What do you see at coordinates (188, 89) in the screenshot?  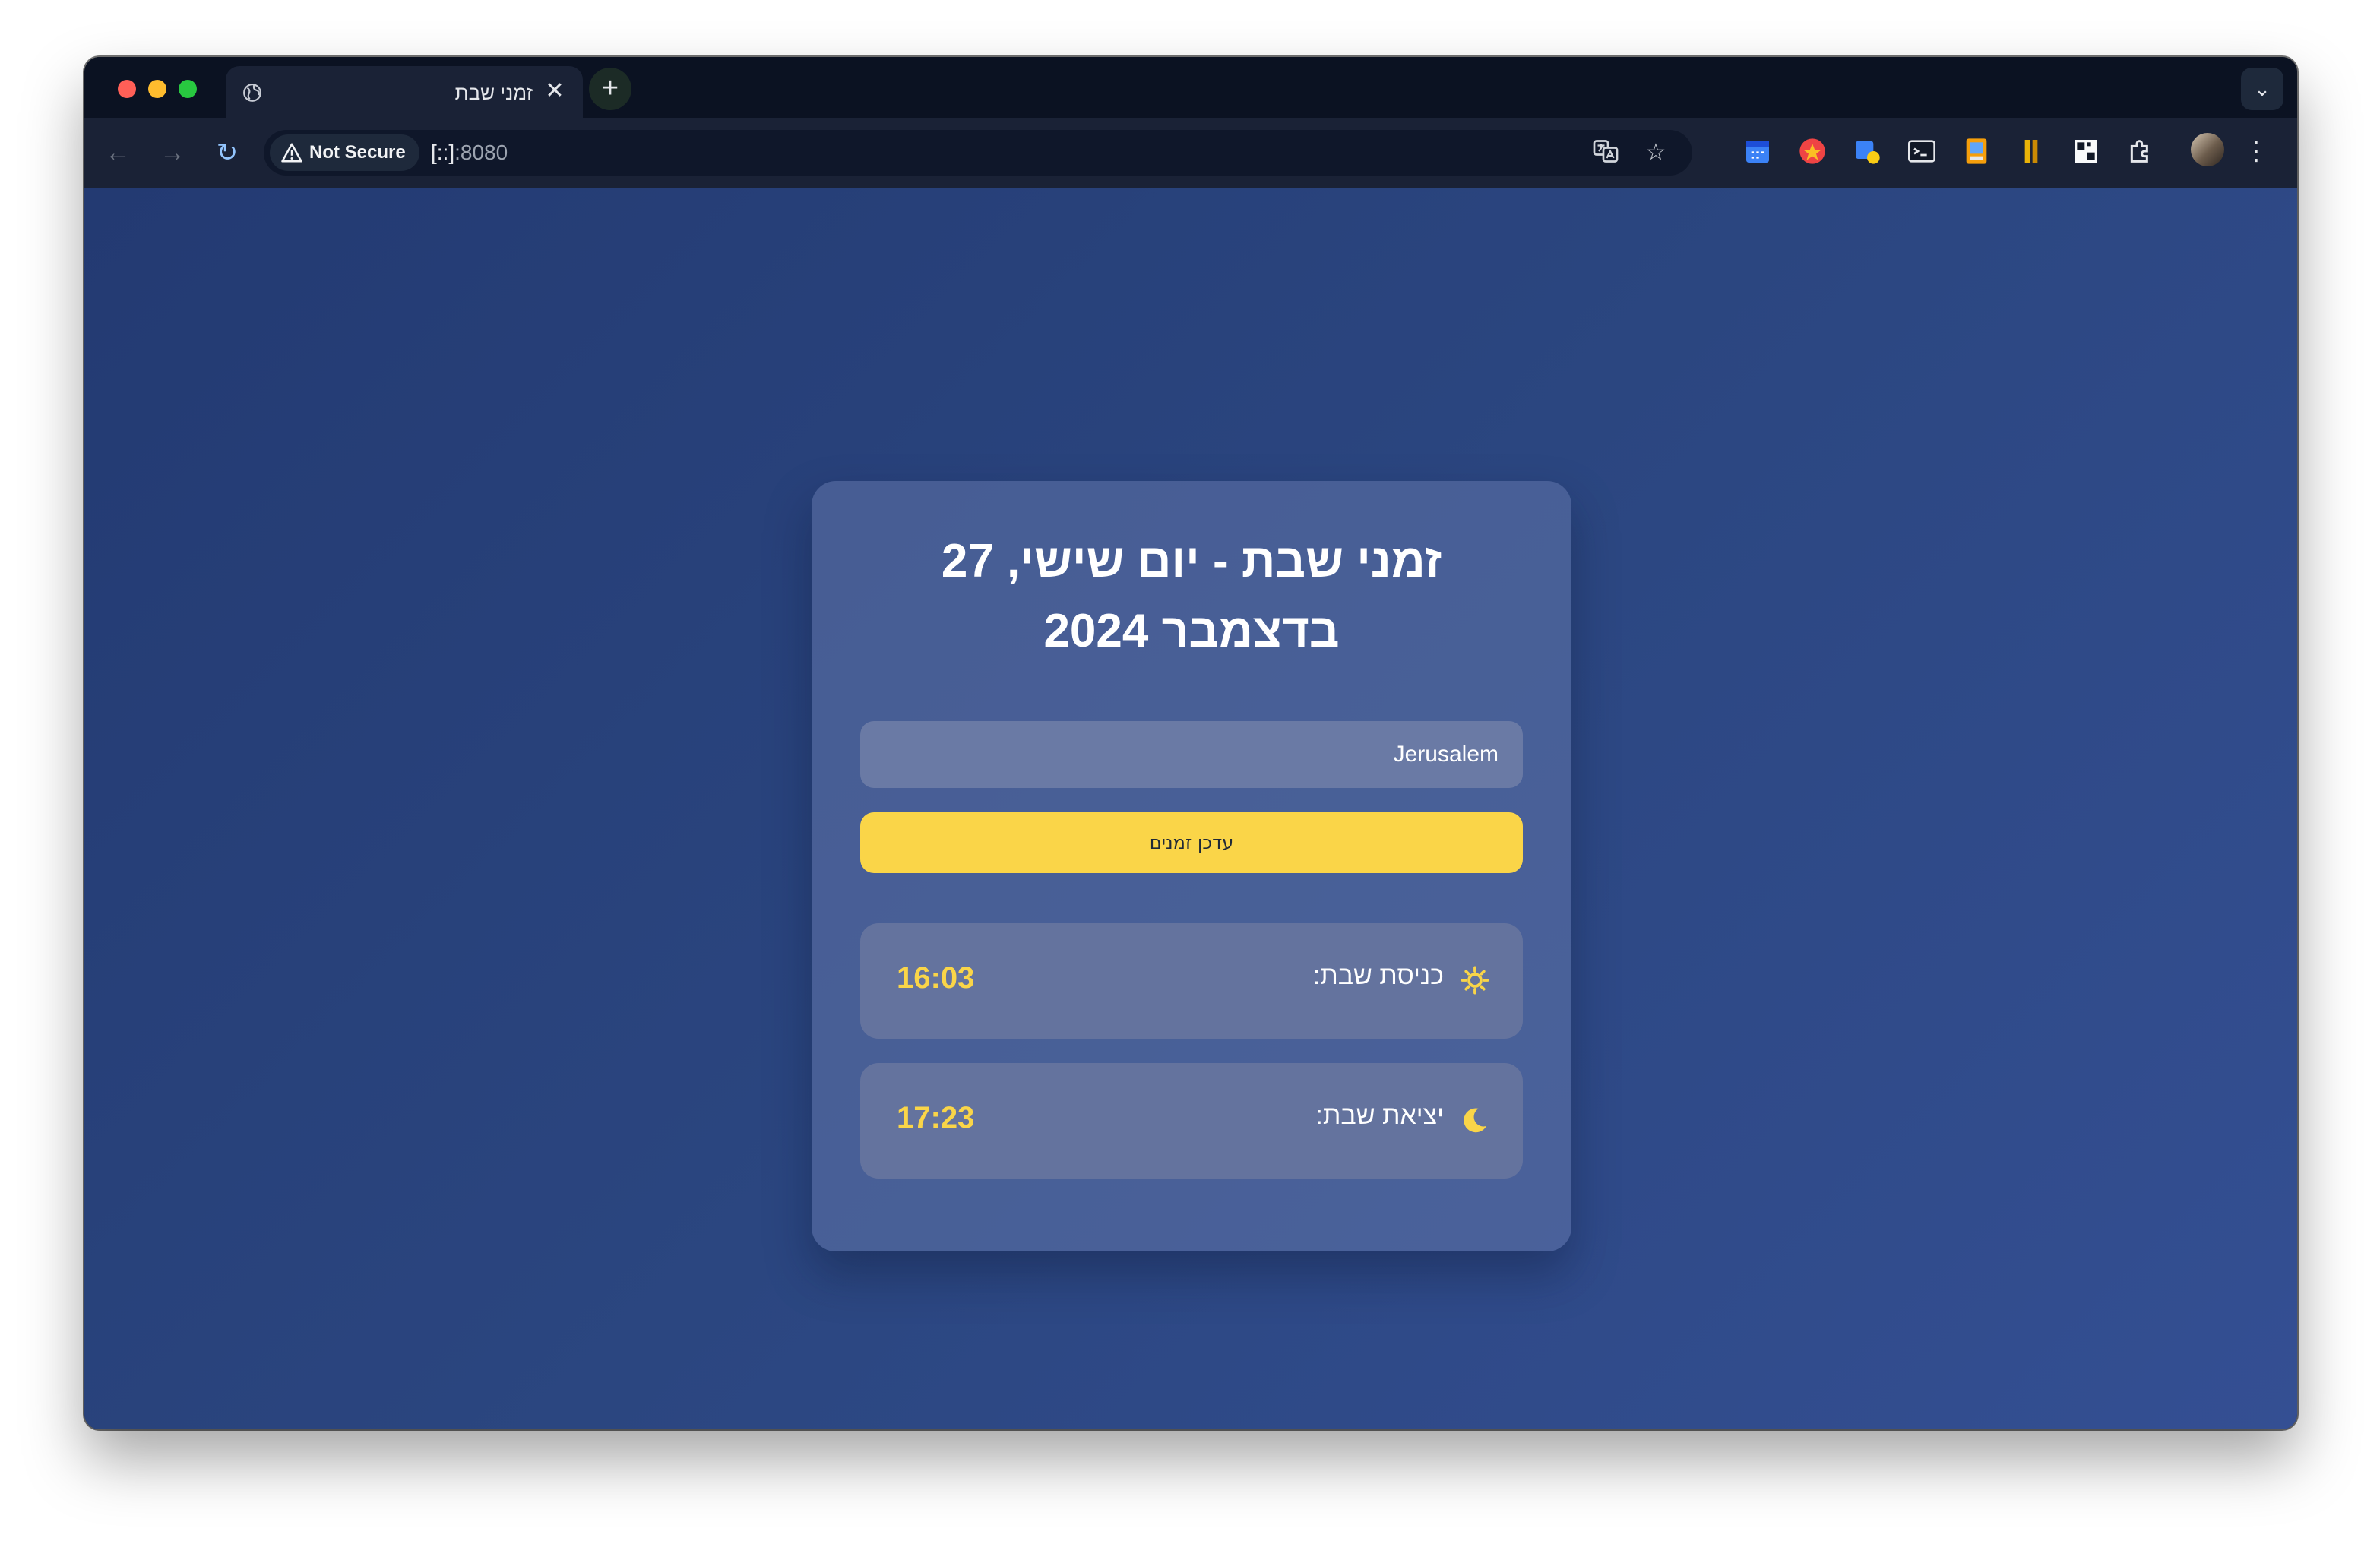 I see `maximize-window-button` at bounding box center [188, 89].